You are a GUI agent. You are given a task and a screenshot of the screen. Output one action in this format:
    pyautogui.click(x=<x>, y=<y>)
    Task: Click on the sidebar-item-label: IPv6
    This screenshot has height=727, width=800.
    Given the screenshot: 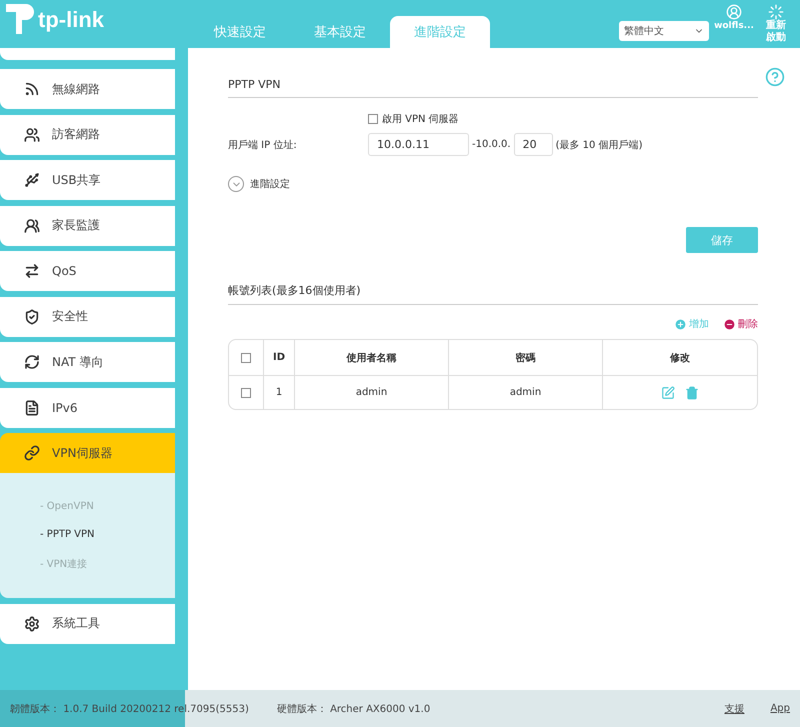 What is the action you would take?
    pyautogui.click(x=65, y=407)
    